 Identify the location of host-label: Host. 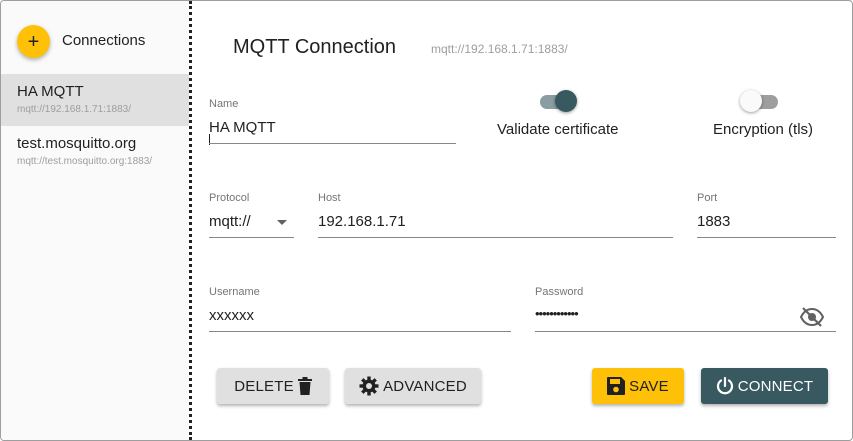
(329, 198).